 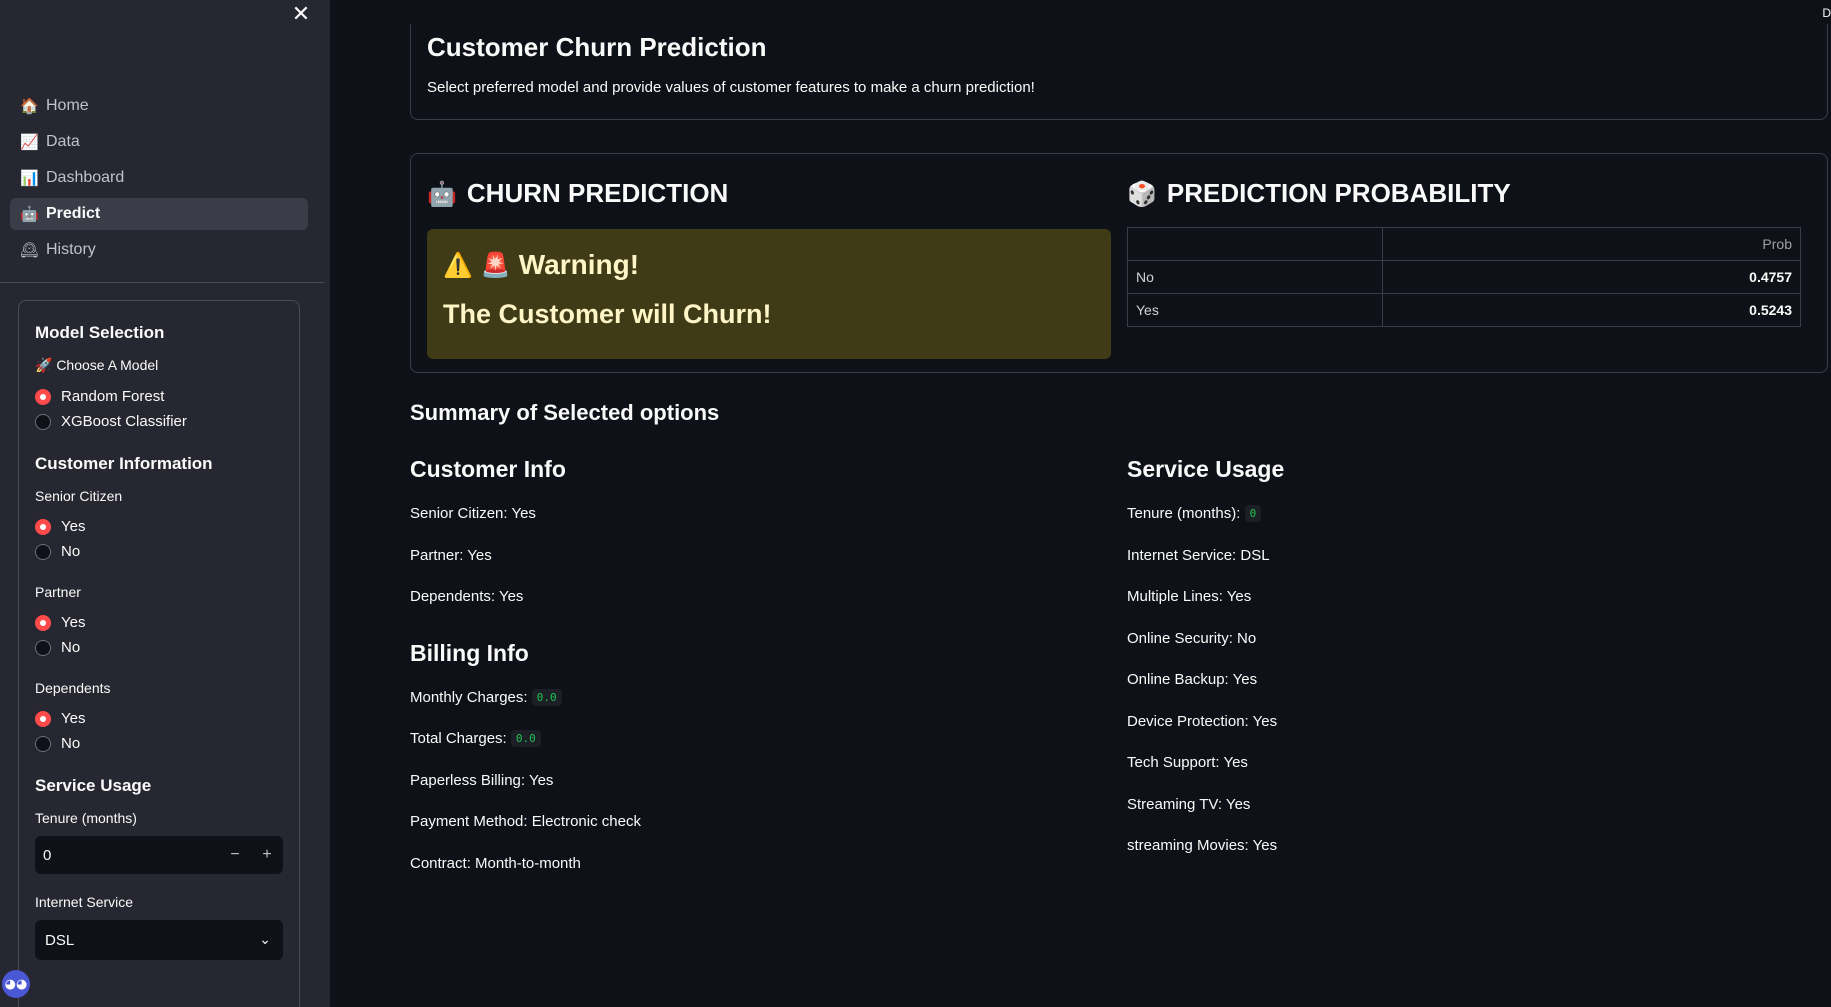 What do you see at coordinates (159, 178) in the screenshot?
I see `sidebar-item-dashboard: 📊 Dashboard` at bounding box center [159, 178].